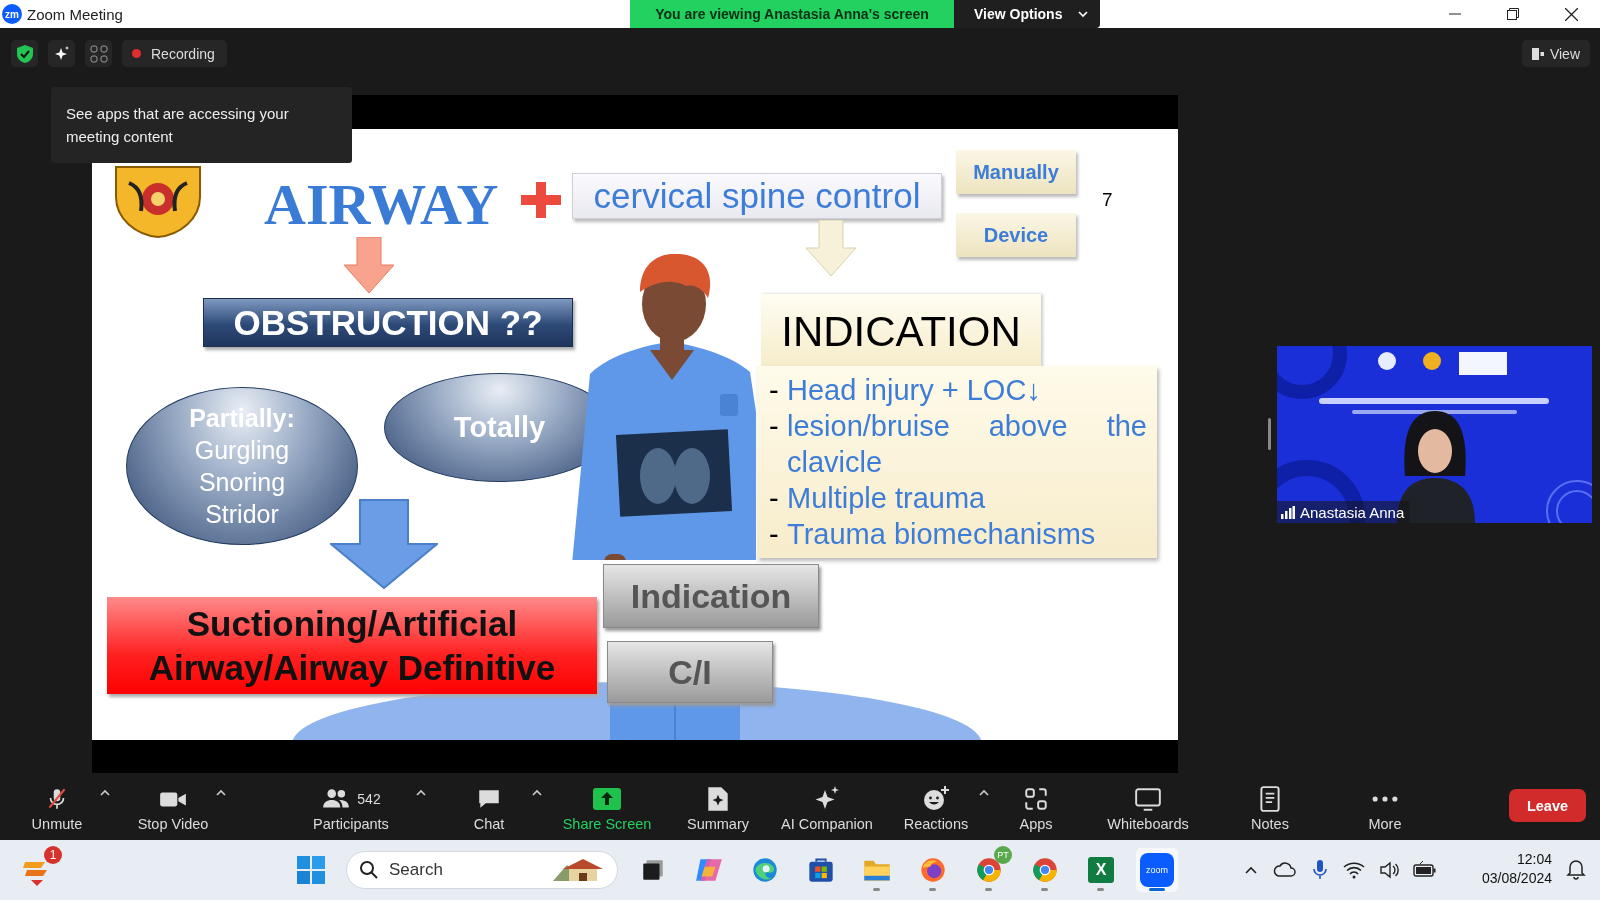 The width and height of the screenshot is (1600, 900). What do you see at coordinates (352, 667) in the screenshot?
I see `action-text: Airway/Airway Definitive` at bounding box center [352, 667].